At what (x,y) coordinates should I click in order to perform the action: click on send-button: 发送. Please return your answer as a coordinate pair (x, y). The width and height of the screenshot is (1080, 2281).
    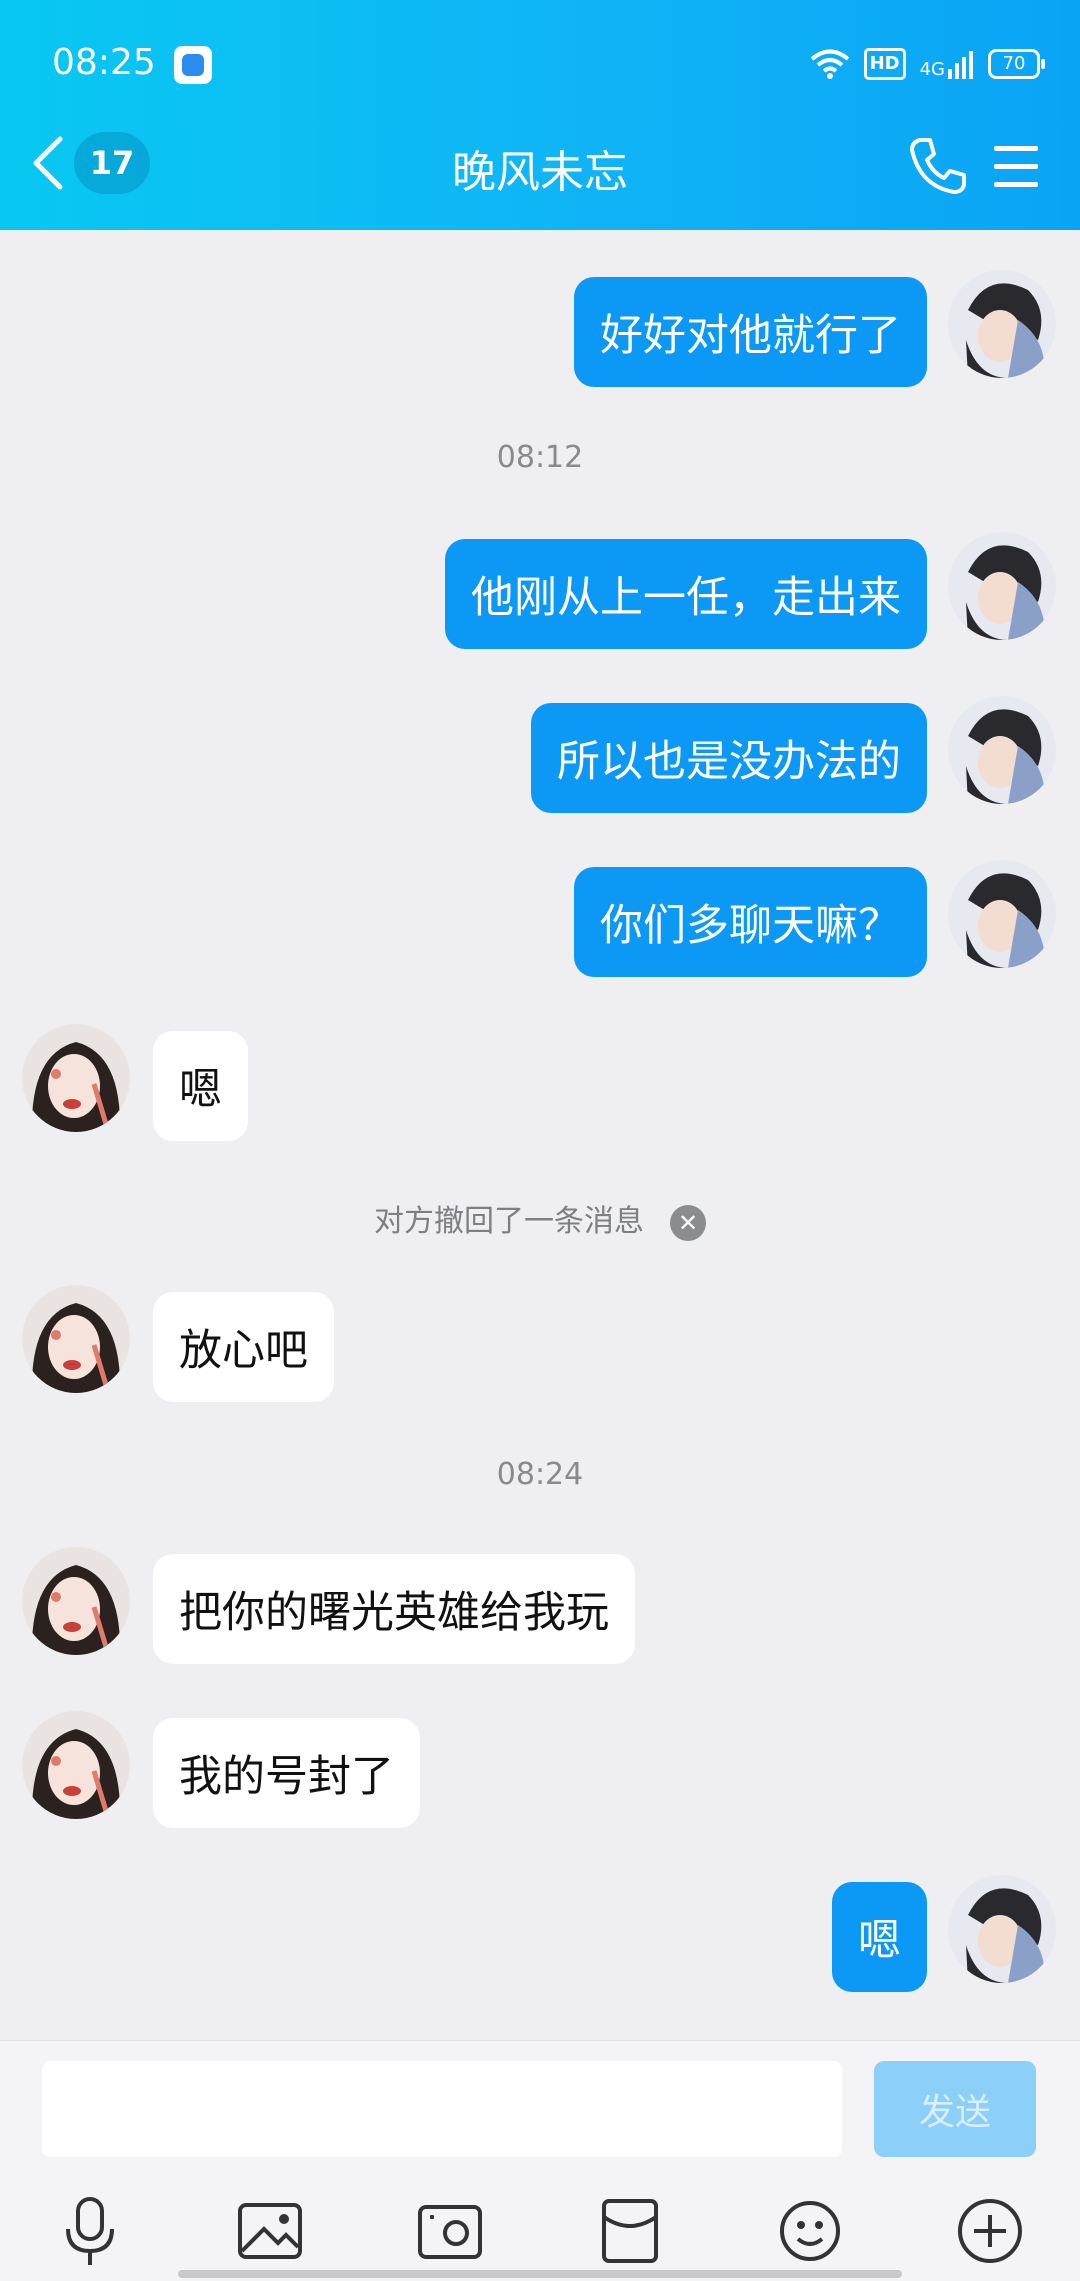
    Looking at the image, I should click on (955, 2109).